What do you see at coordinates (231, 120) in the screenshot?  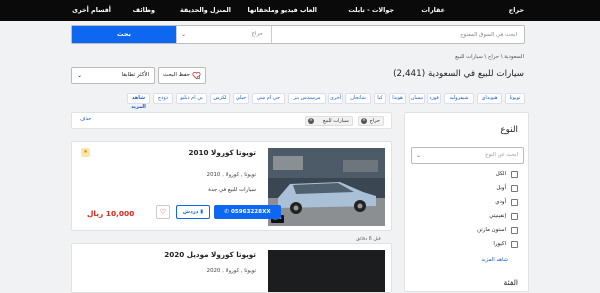 I see `active-filters-bar: × حراج × سيارات للبيع` at bounding box center [231, 120].